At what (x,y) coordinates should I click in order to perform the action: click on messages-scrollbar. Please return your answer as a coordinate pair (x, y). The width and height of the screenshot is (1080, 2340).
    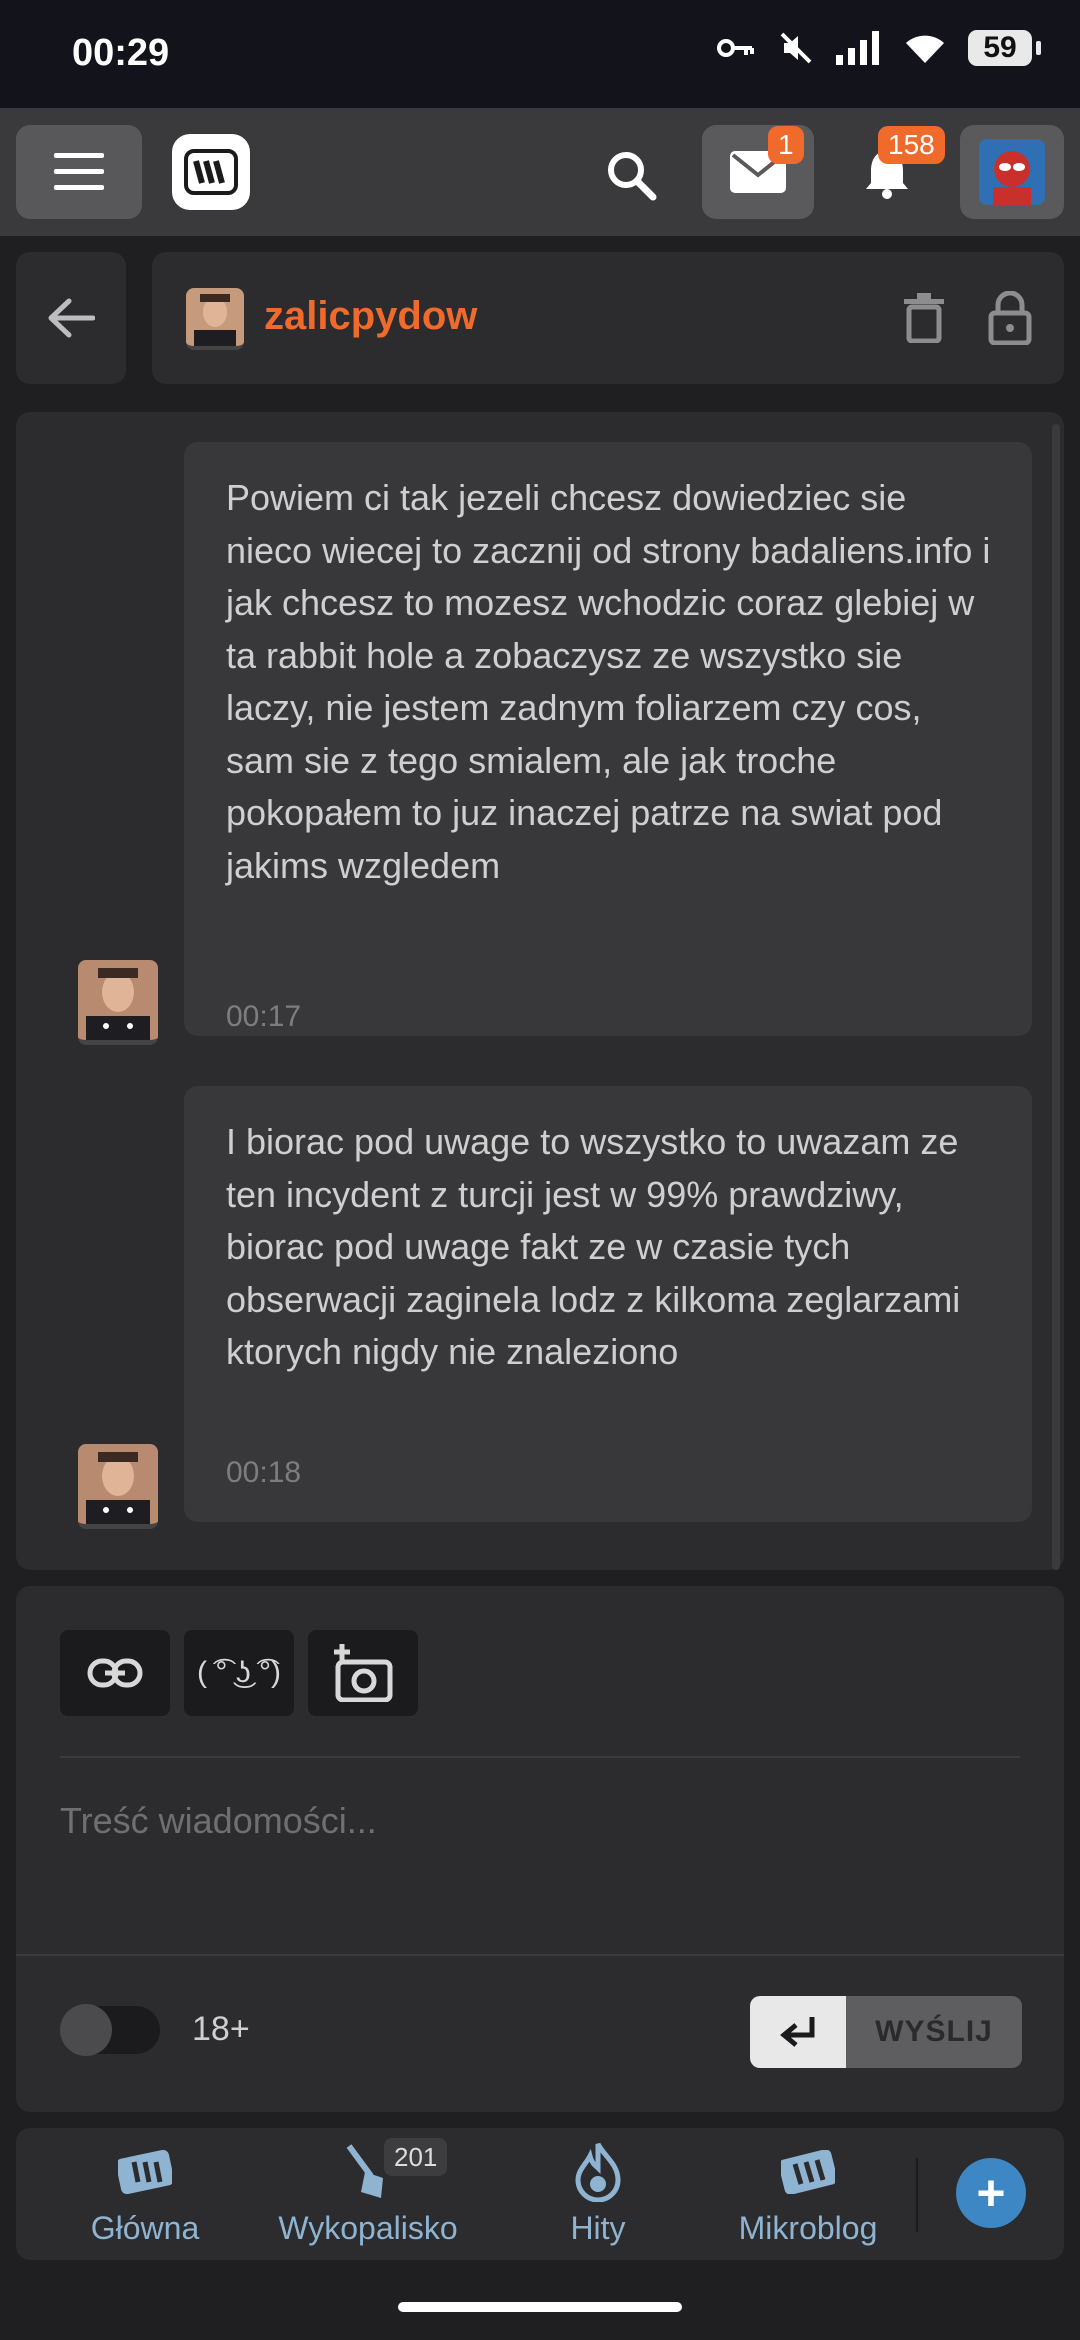
    Looking at the image, I should click on (1056, 997).